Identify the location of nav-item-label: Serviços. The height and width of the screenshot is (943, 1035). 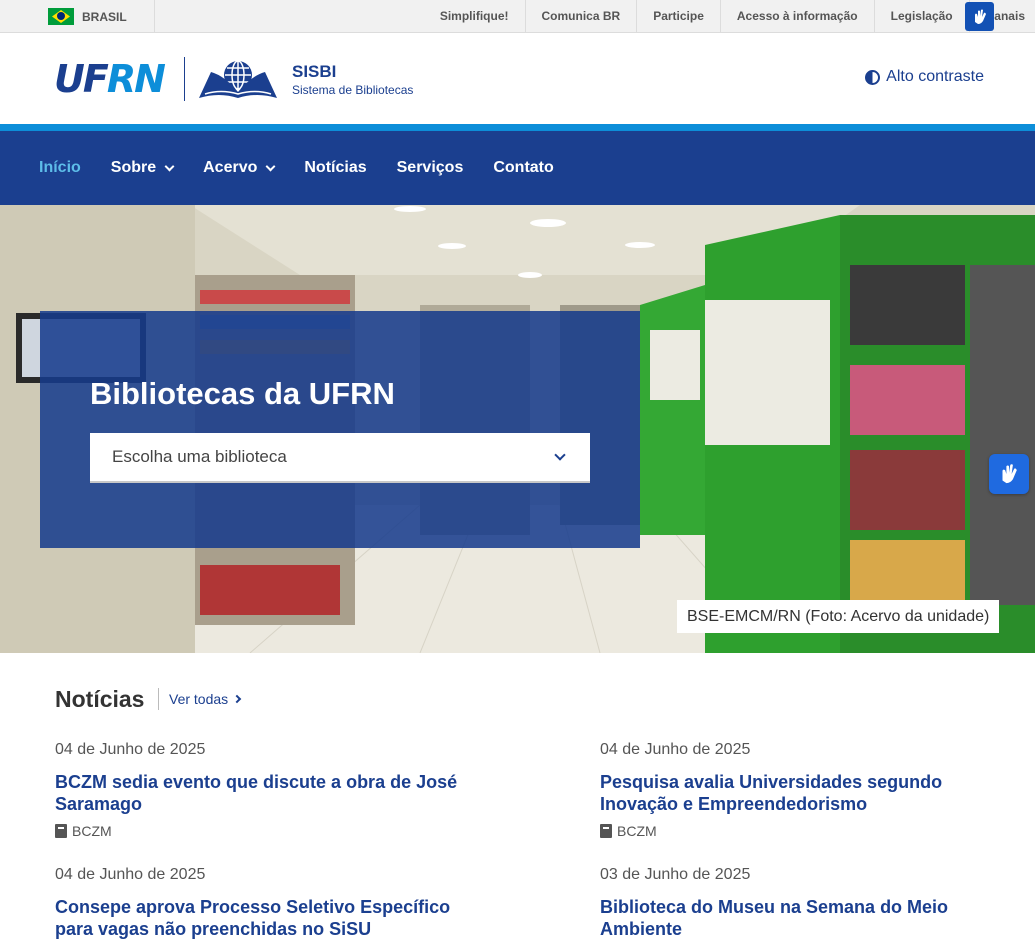
(430, 167).